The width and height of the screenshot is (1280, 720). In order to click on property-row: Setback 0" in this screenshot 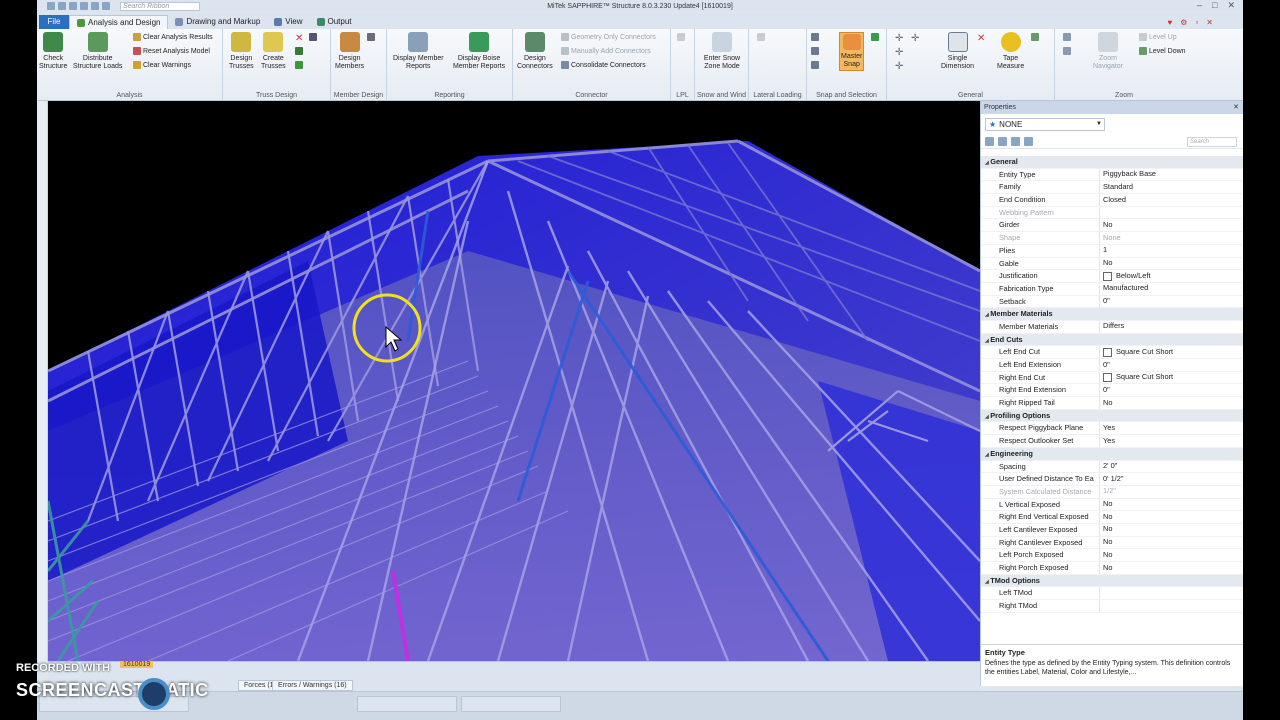, I will do `click(1112, 302)`.